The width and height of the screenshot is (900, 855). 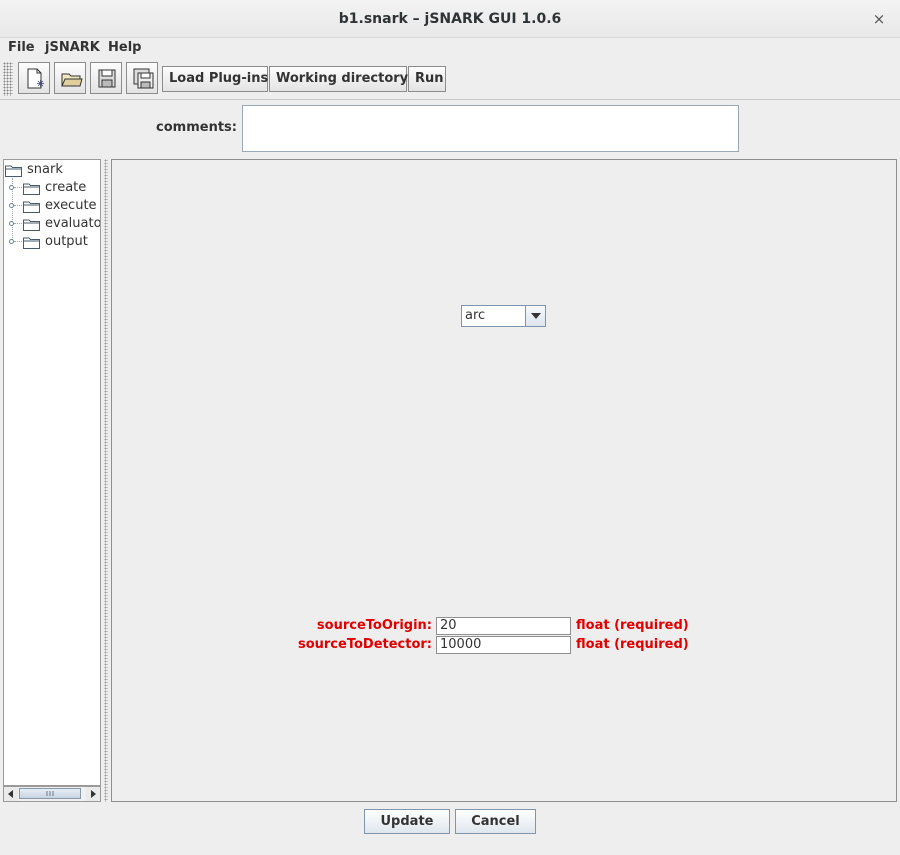 What do you see at coordinates (72, 48) in the screenshot?
I see `menu-jsnark: jSNARK` at bounding box center [72, 48].